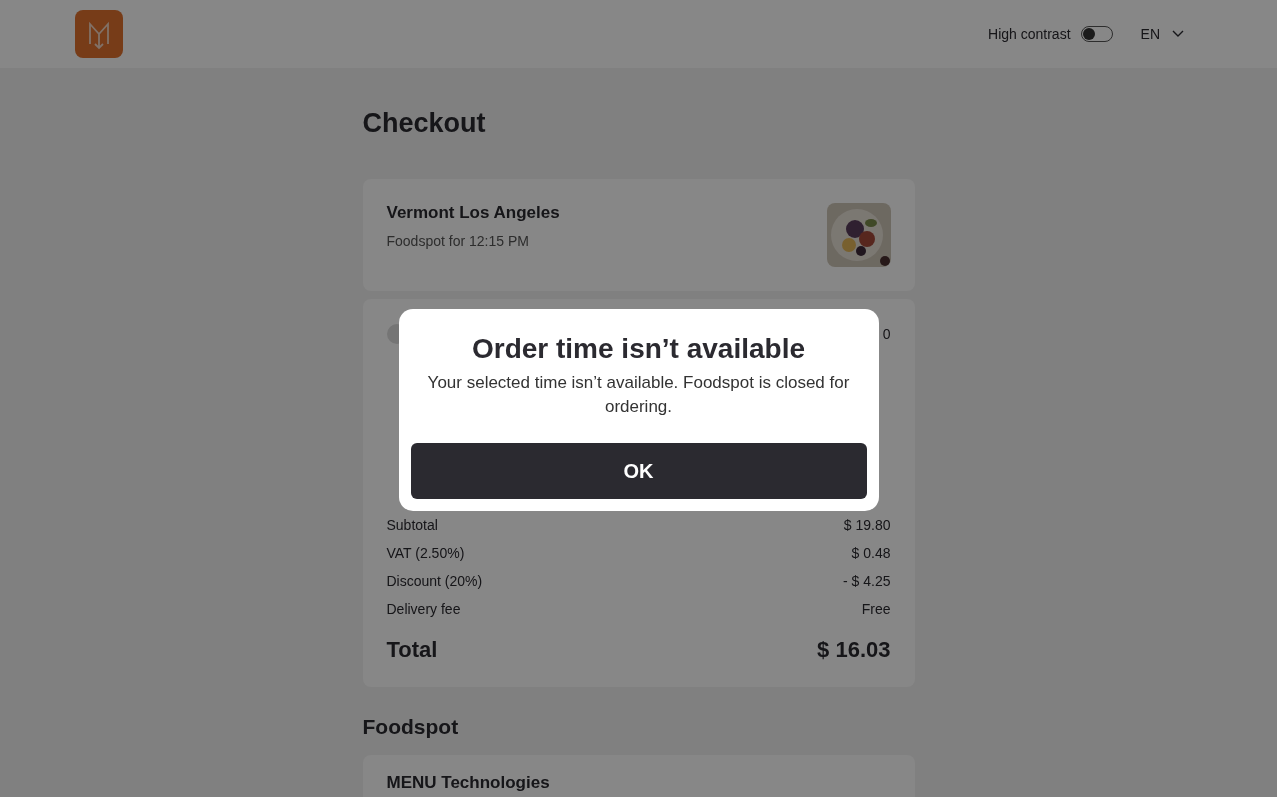 Image resolution: width=1277 pixels, height=797 pixels. What do you see at coordinates (638, 395) in the screenshot?
I see `dialog-message: Your selected time isn’t available. Foodspot is closed for ordering.` at bounding box center [638, 395].